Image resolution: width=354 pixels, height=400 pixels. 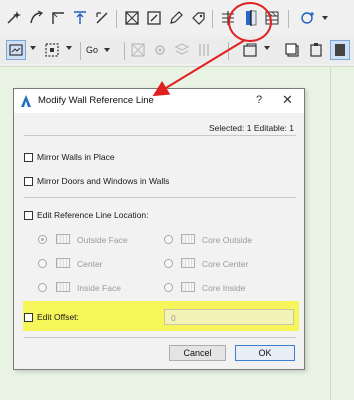 I want to click on mirror-doors-label: Mirror Doors and Windows in Walls, so click(x=103, y=181).